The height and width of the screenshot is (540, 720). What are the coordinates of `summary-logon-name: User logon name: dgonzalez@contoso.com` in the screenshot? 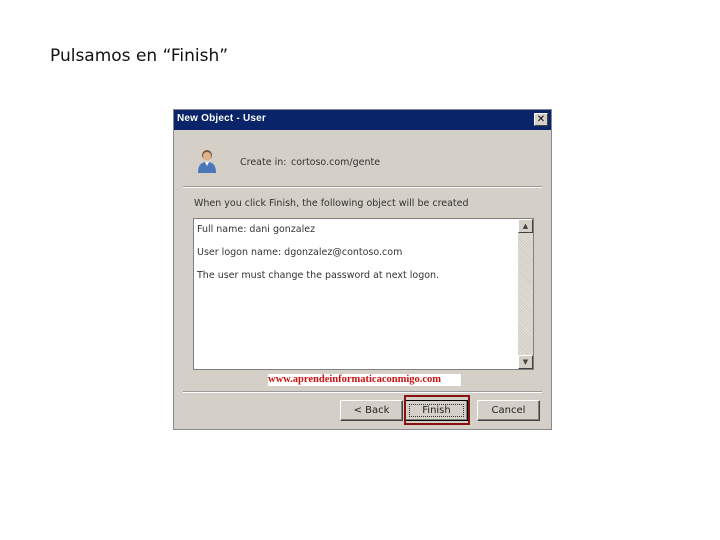 It's located at (300, 252).